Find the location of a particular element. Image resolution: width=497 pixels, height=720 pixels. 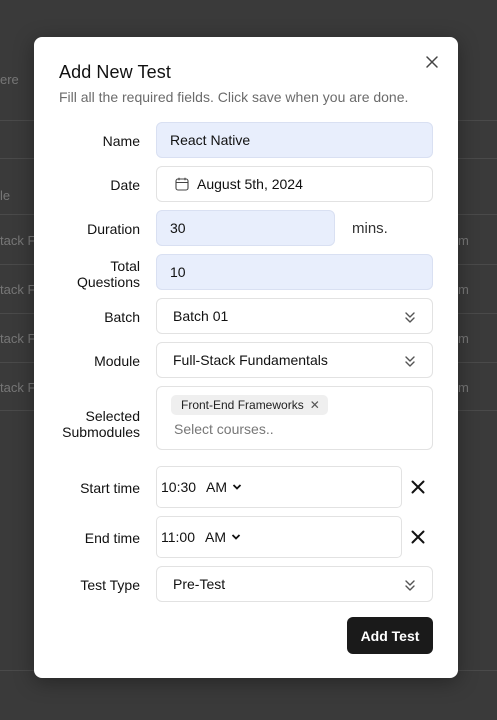

submodules-multiselect: Front-End Frameworks ✕ Select courses.. is located at coordinates (294, 418).